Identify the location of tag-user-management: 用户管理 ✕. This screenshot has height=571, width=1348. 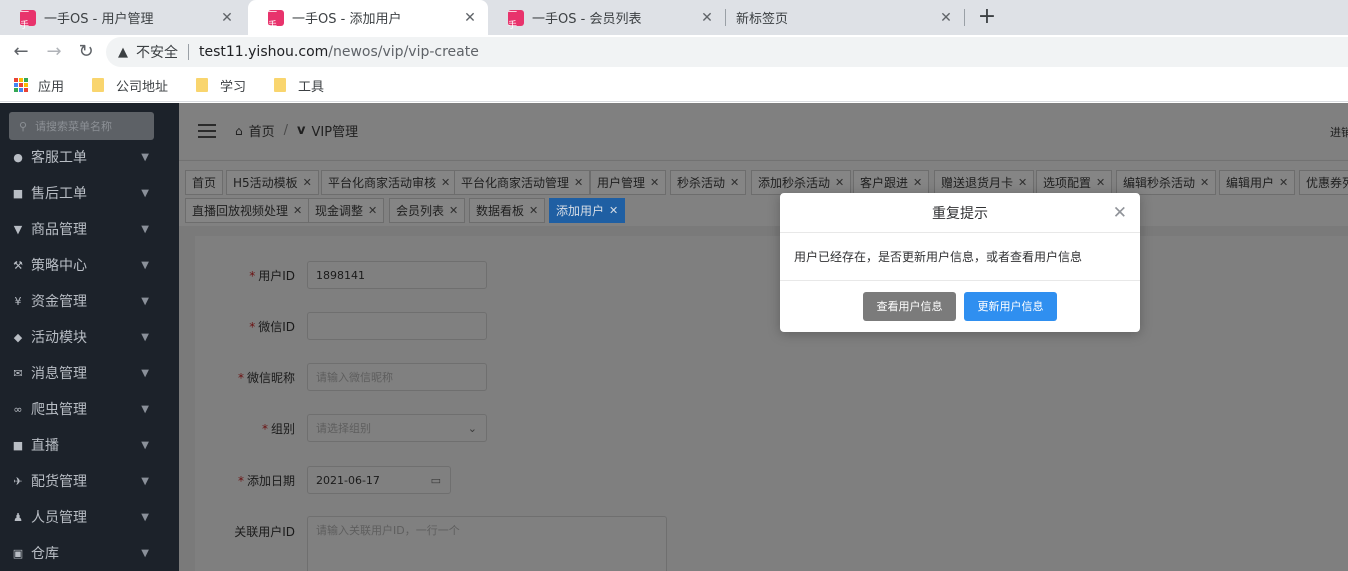
(628, 182).